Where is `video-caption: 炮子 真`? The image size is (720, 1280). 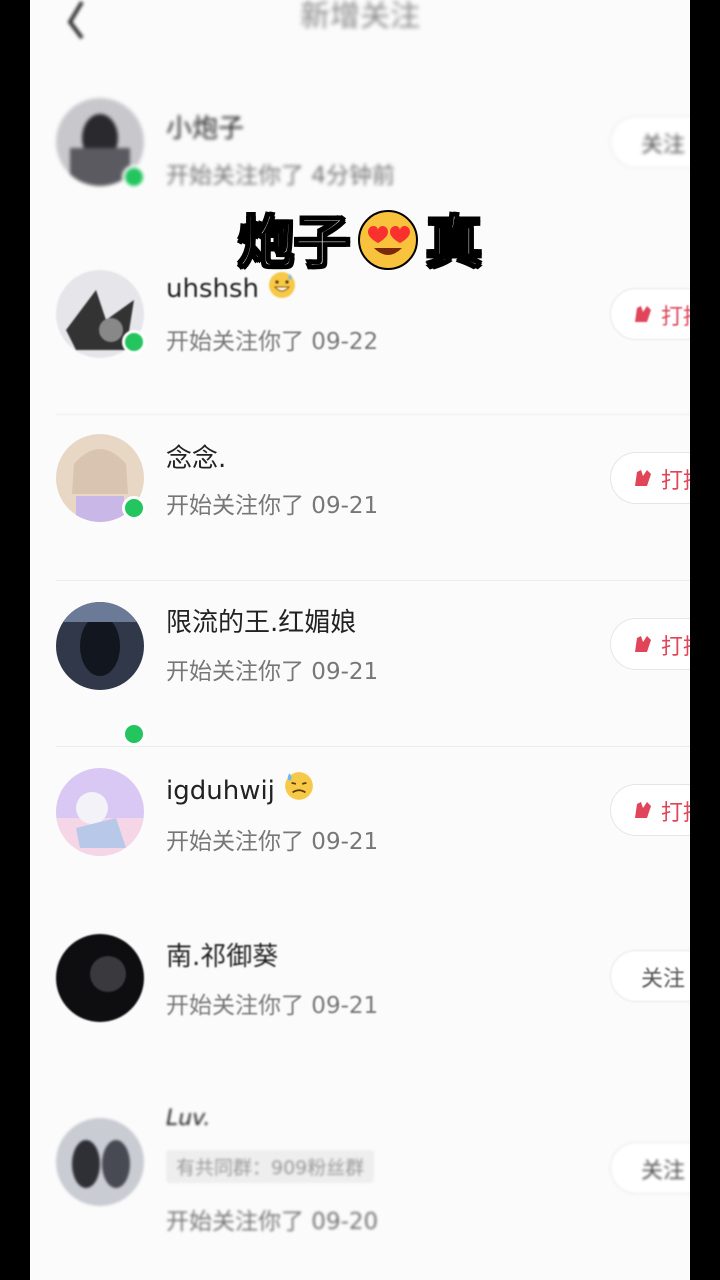
video-caption: 炮子 真 is located at coordinates (360, 238).